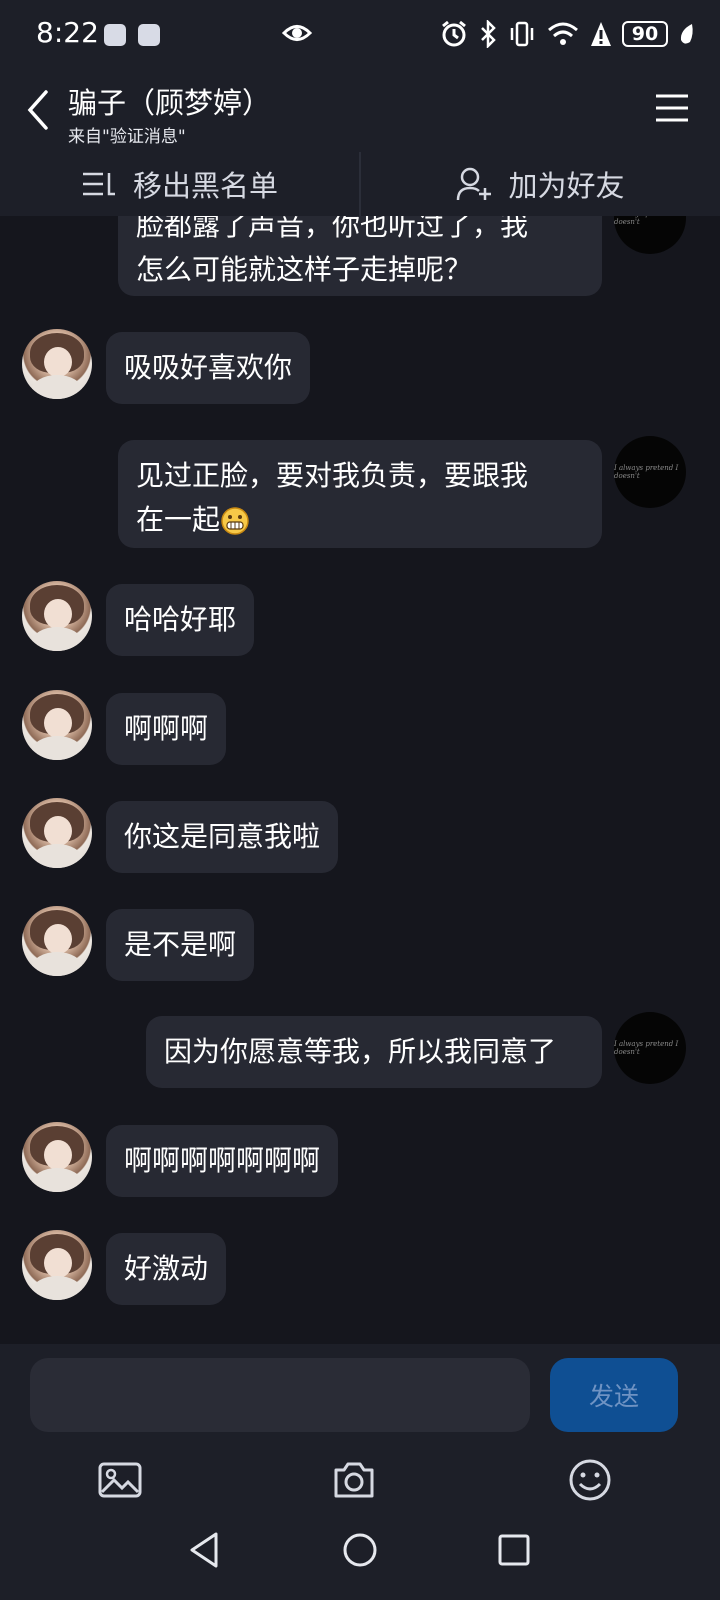 The height and width of the screenshot is (1600, 720). I want to click on message-bubble-sent: 脸都露了声音，你也听过了，我 怎么可能就这样子走掉呢？, so click(360, 256).